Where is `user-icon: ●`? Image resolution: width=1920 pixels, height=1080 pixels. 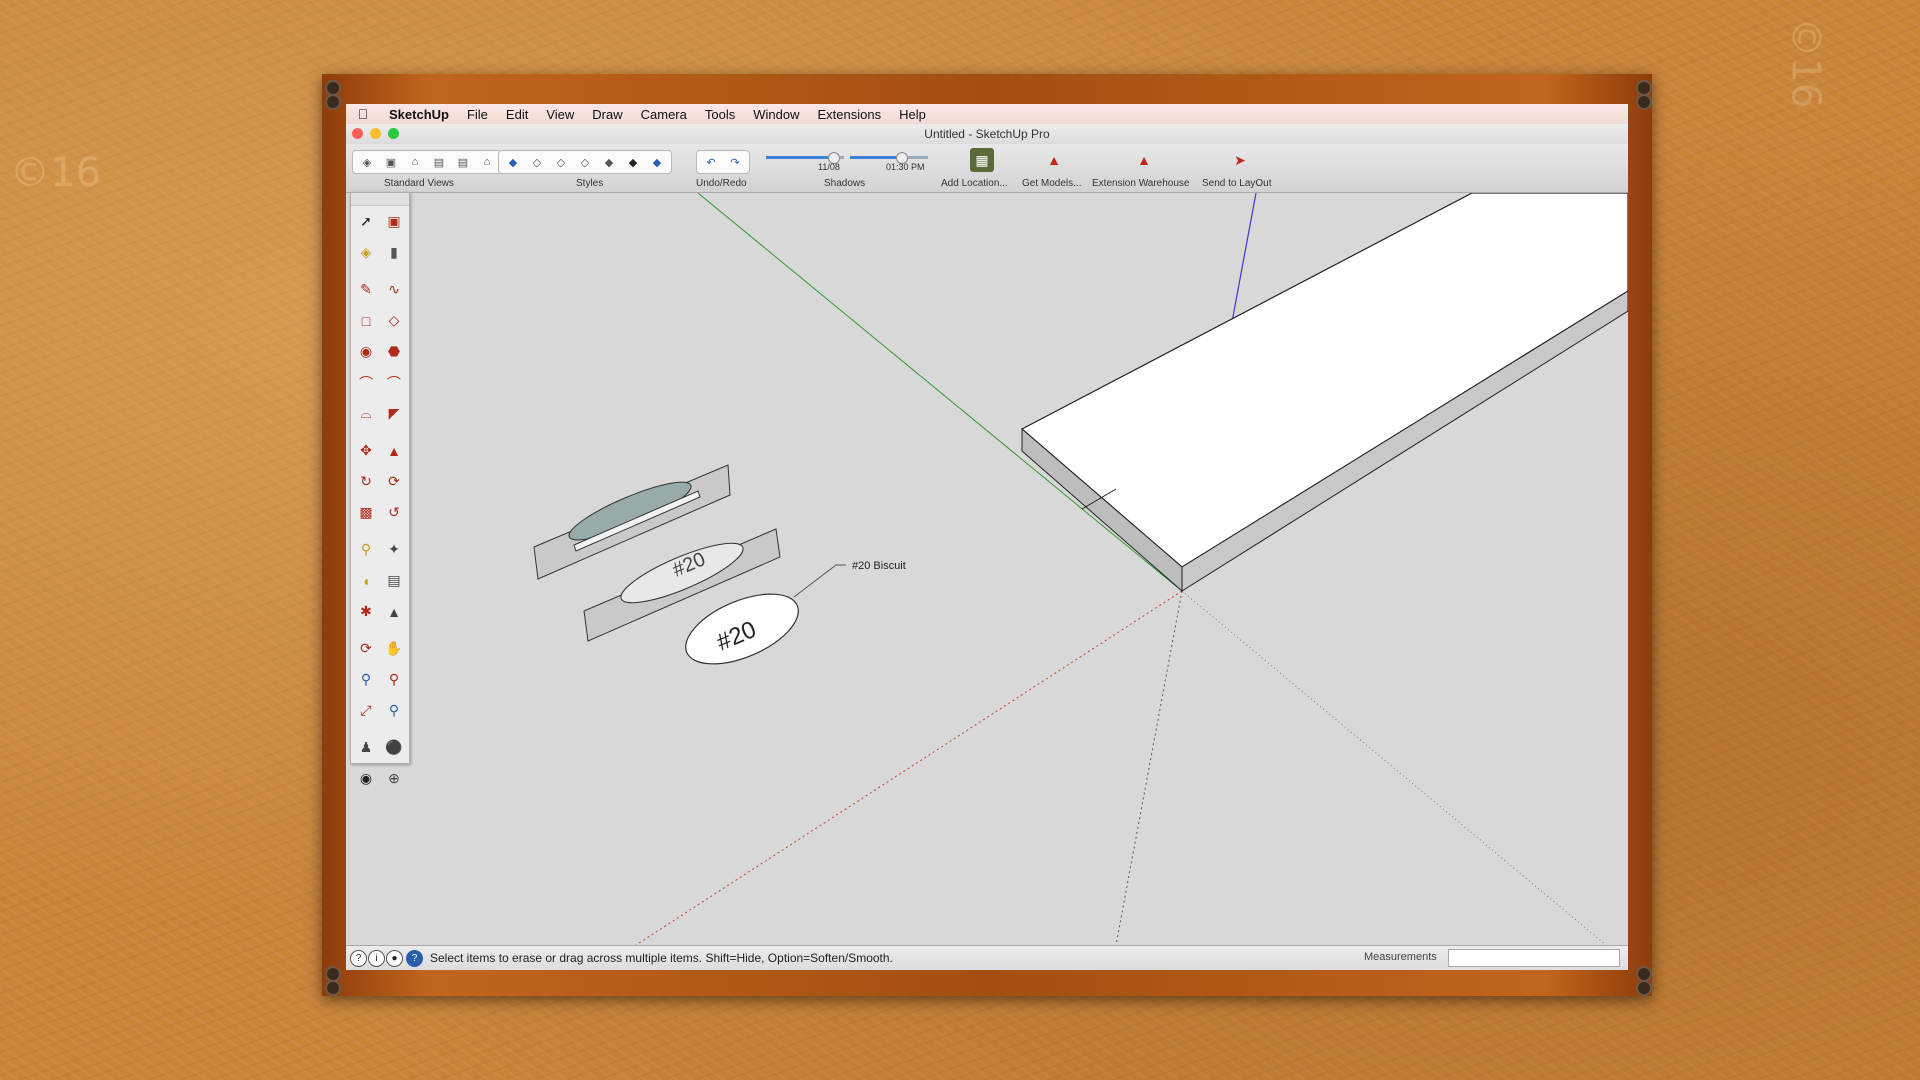 user-icon: ● is located at coordinates (394, 958).